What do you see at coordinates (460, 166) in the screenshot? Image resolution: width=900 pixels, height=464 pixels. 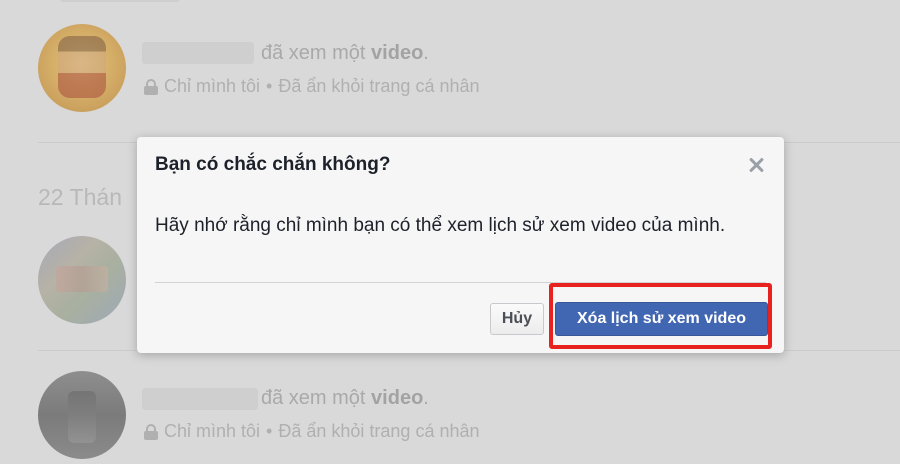 I see `dialog-header: Bạn có chắc chắn không?` at bounding box center [460, 166].